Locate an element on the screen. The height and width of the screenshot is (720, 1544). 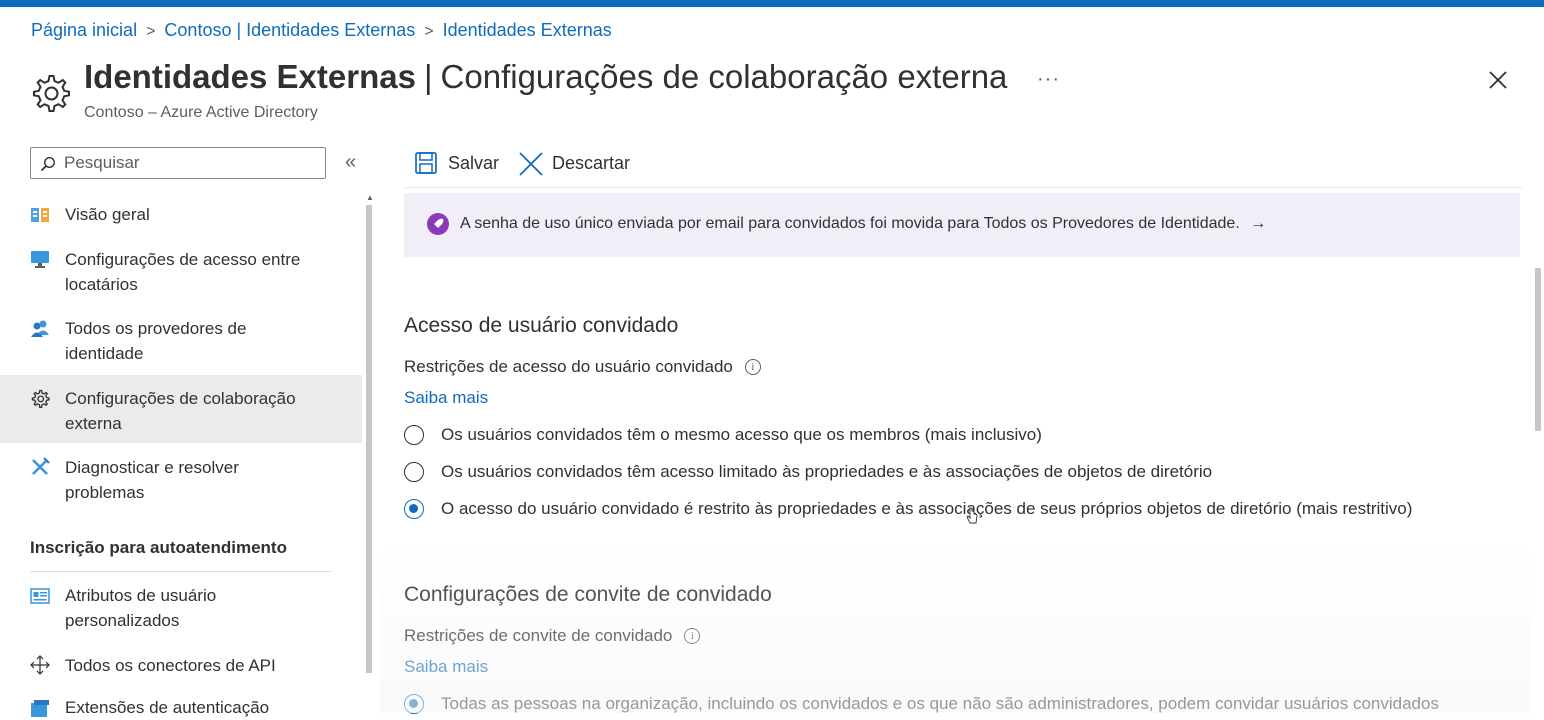
sidebar-item-label: locatários is located at coordinates (101, 284).